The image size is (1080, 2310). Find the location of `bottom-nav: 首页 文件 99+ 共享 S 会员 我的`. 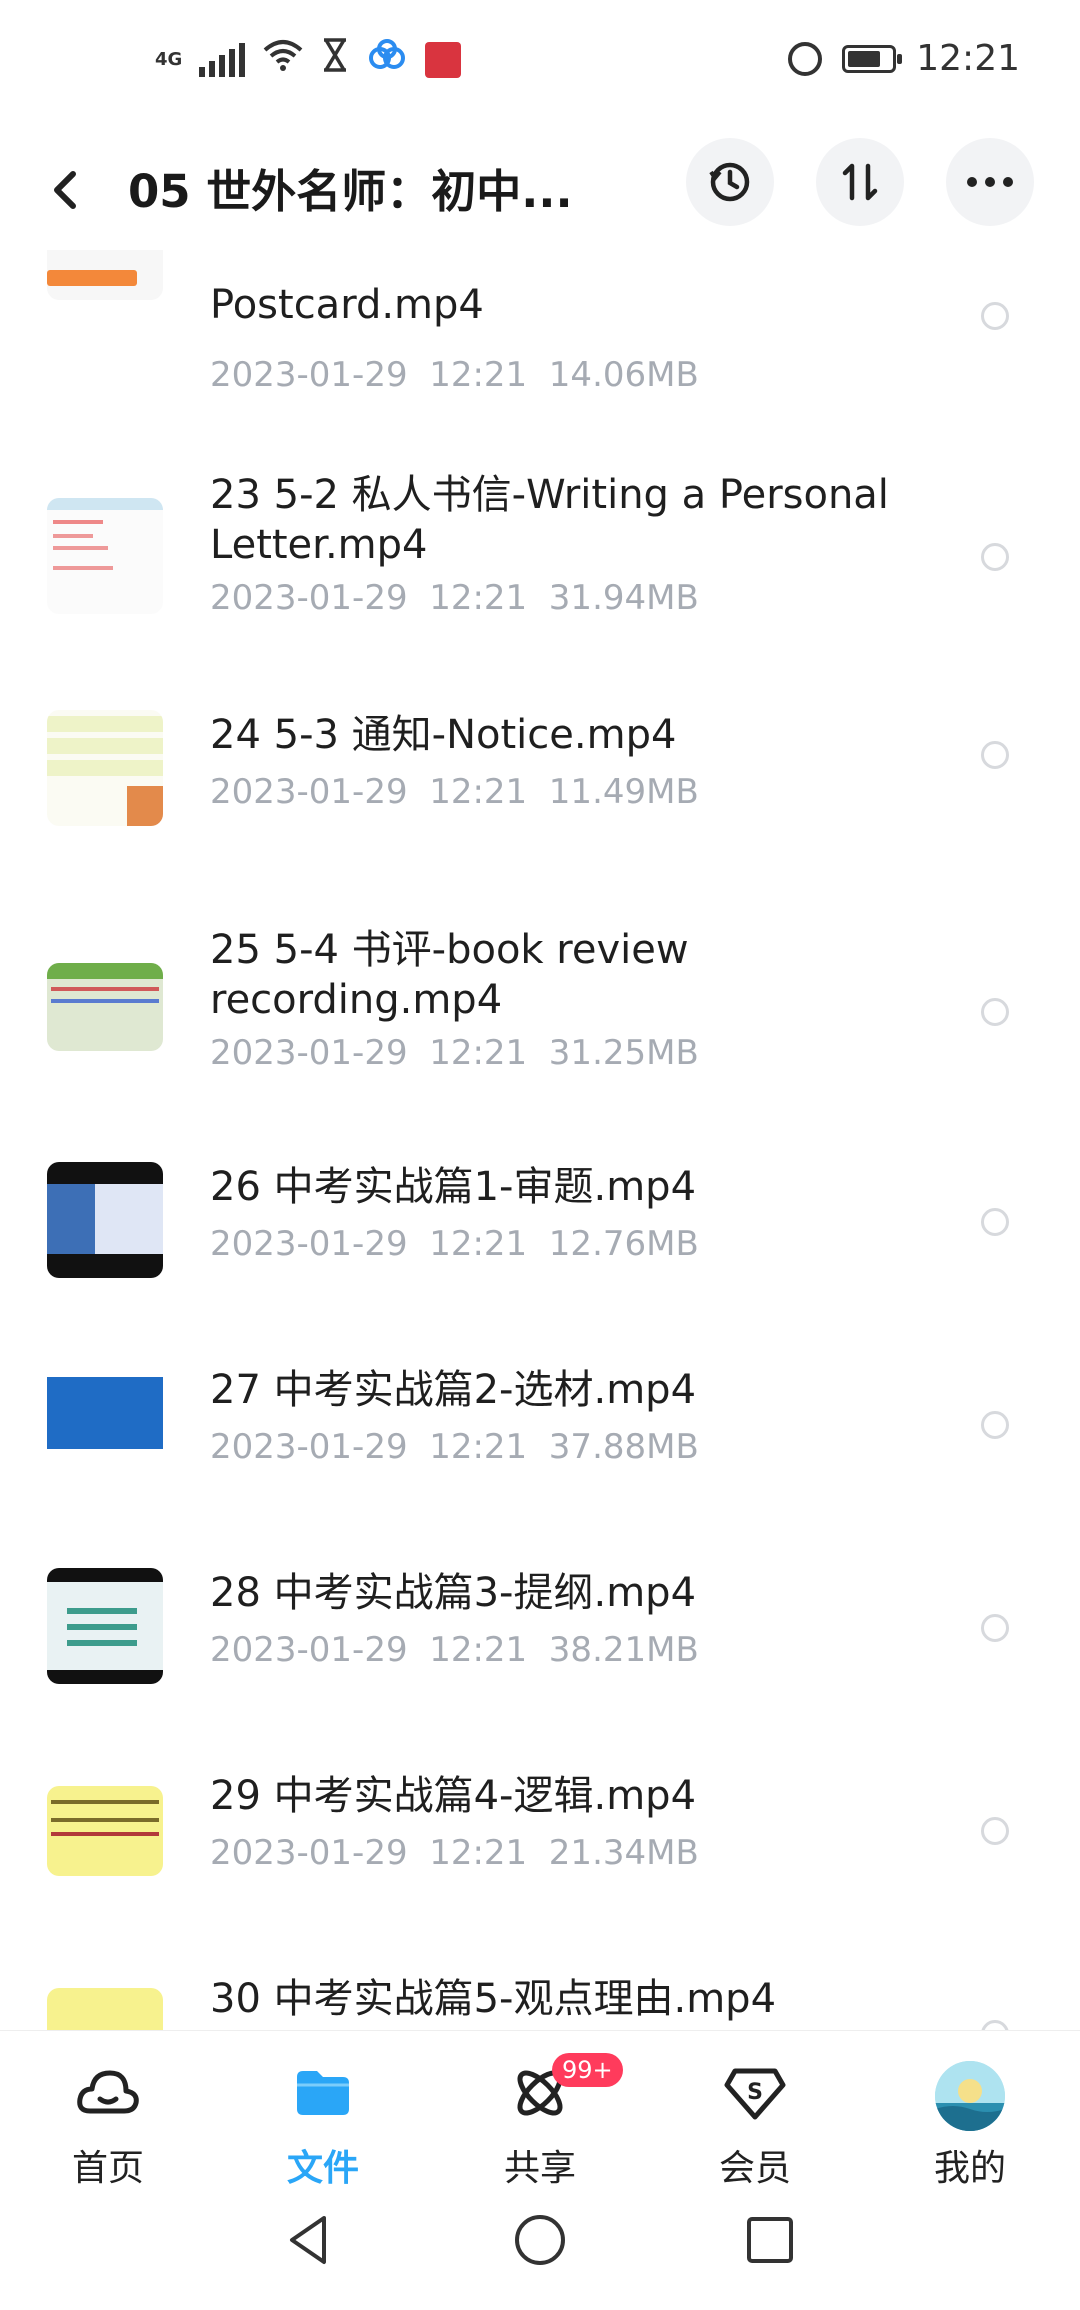

bottom-nav: 首页 文件 99+ 共享 S 会员 我的 is located at coordinates (540, 2110).